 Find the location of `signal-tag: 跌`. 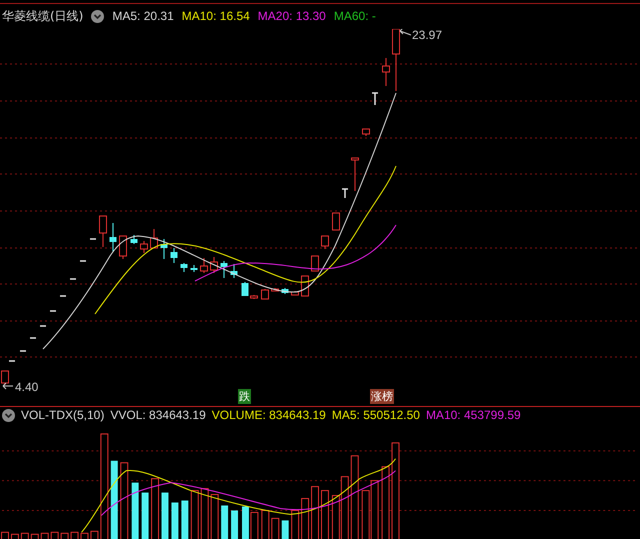

signal-tag: 跌 is located at coordinates (244, 396).